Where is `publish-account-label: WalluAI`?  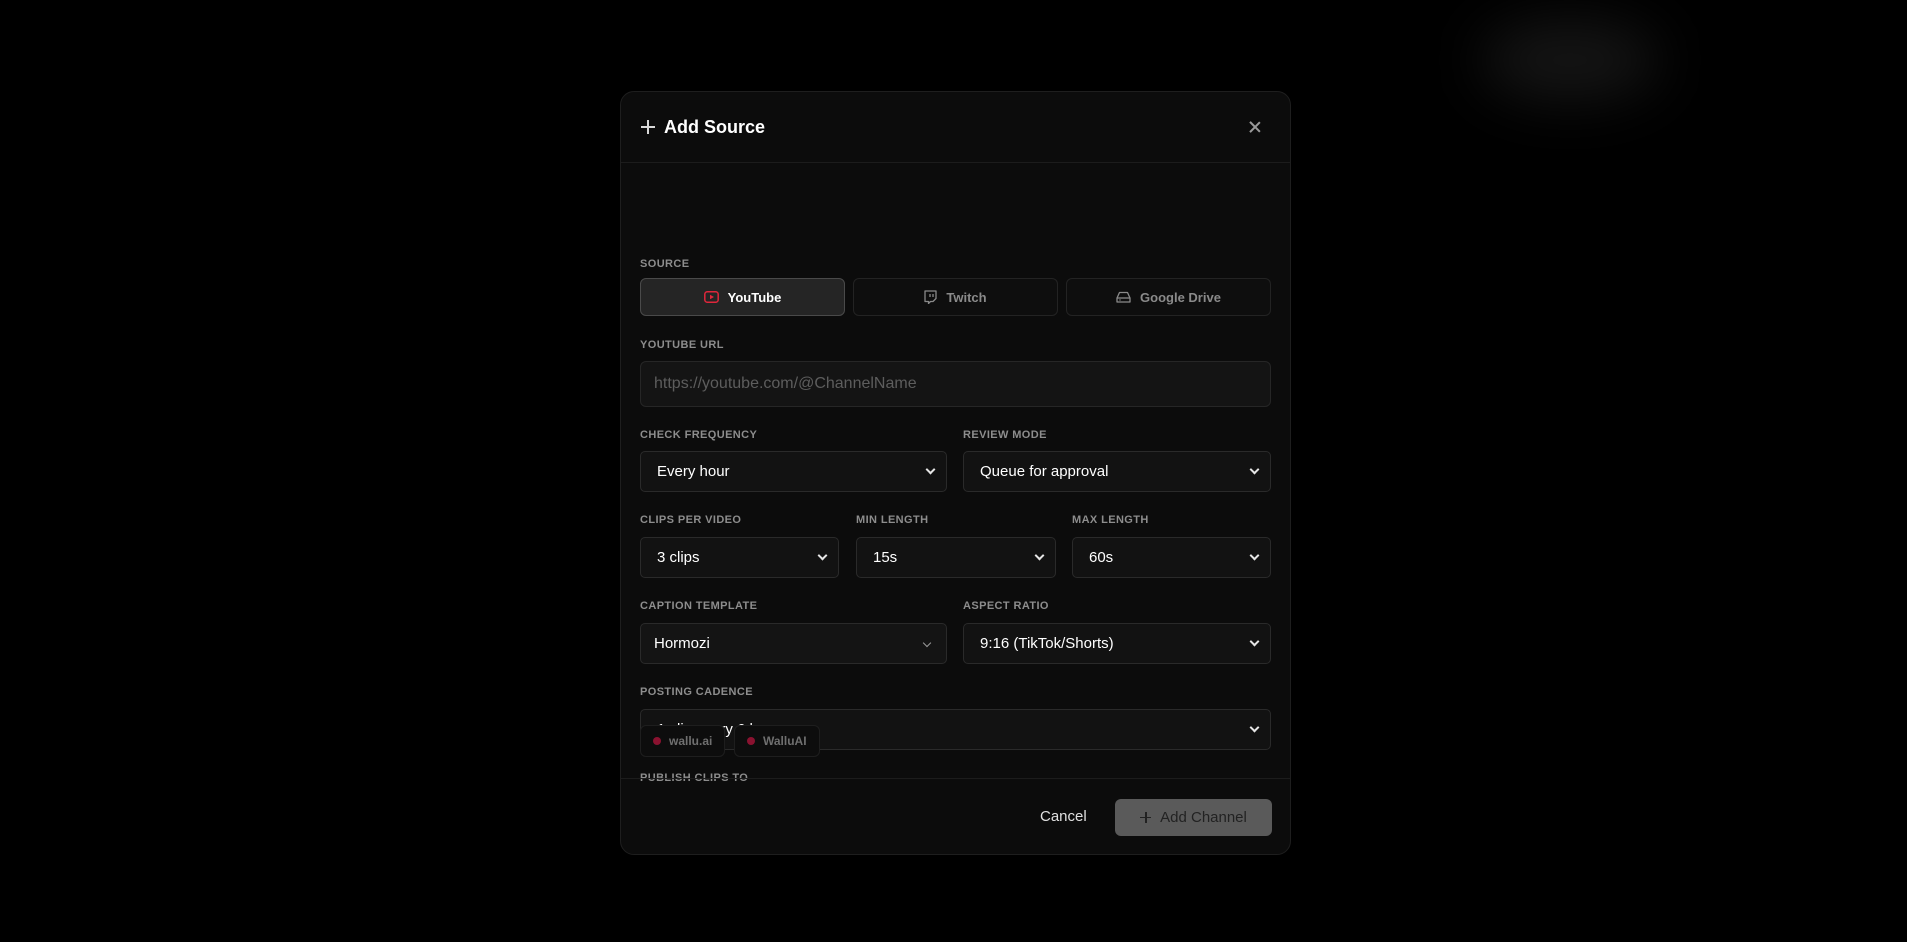
publish-account-label: WalluAI is located at coordinates (785, 741).